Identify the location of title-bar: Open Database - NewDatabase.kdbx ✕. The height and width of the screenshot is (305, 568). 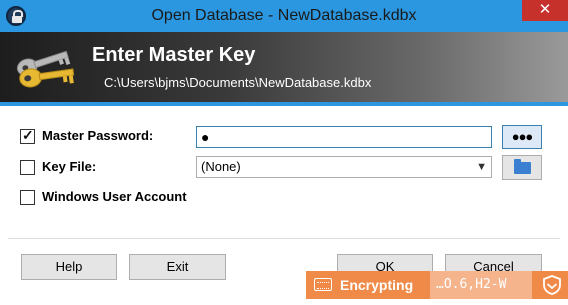
(284, 16).